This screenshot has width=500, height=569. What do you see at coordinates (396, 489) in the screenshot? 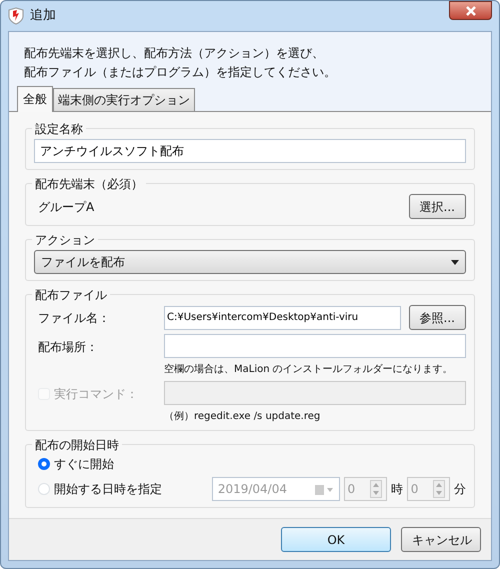
I see `unit-label: 時` at bounding box center [396, 489].